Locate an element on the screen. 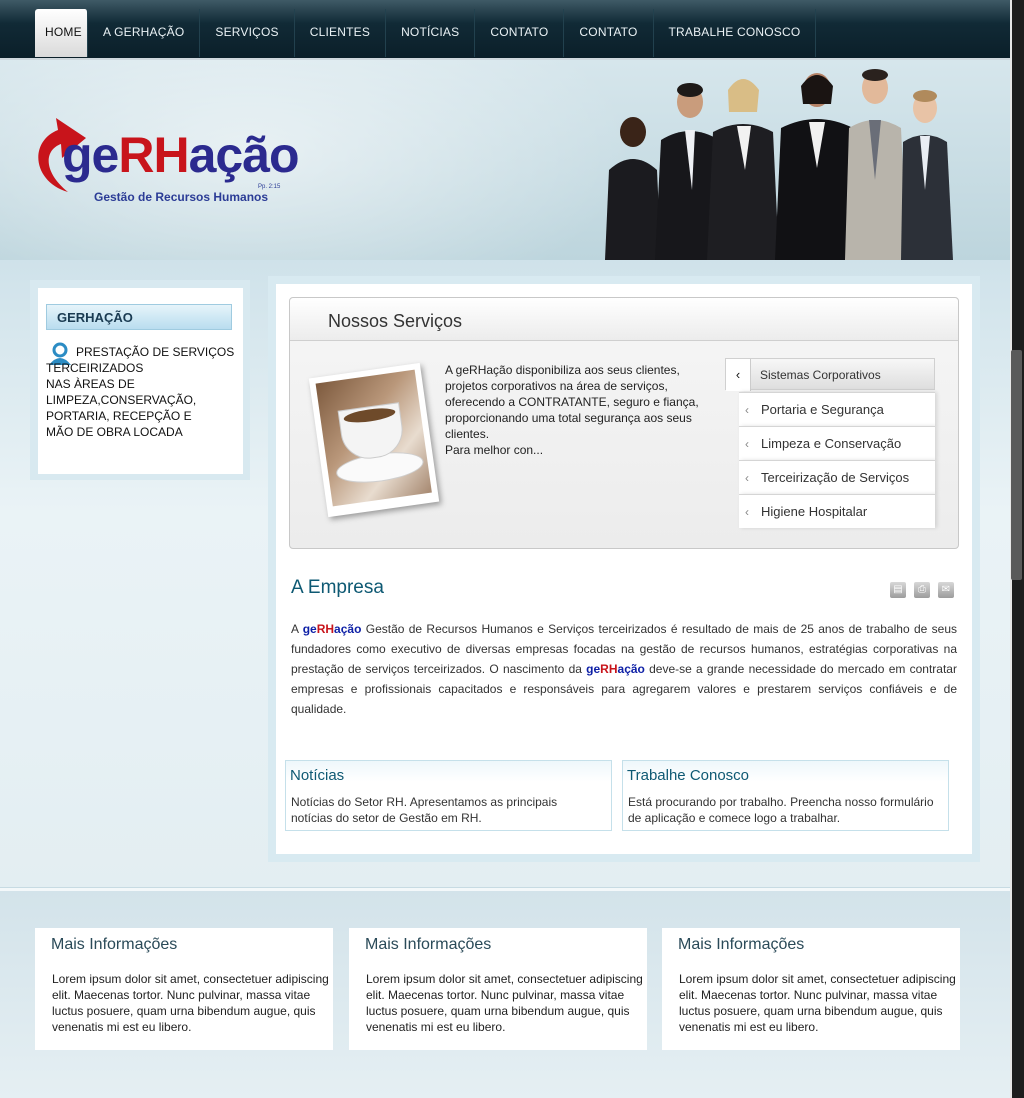  services-menu-item-label: Terceirização de Serviços is located at coordinates (835, 477).